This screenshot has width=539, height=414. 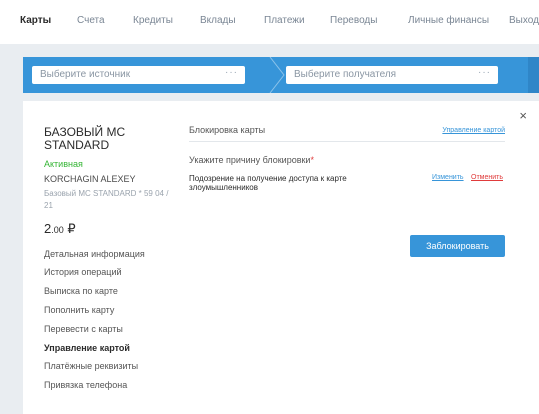 What do you see at coordinates (94, 254) in the screenshot?
I see `menu-item-details: Детальная информация` at bounding box center [94, 254].